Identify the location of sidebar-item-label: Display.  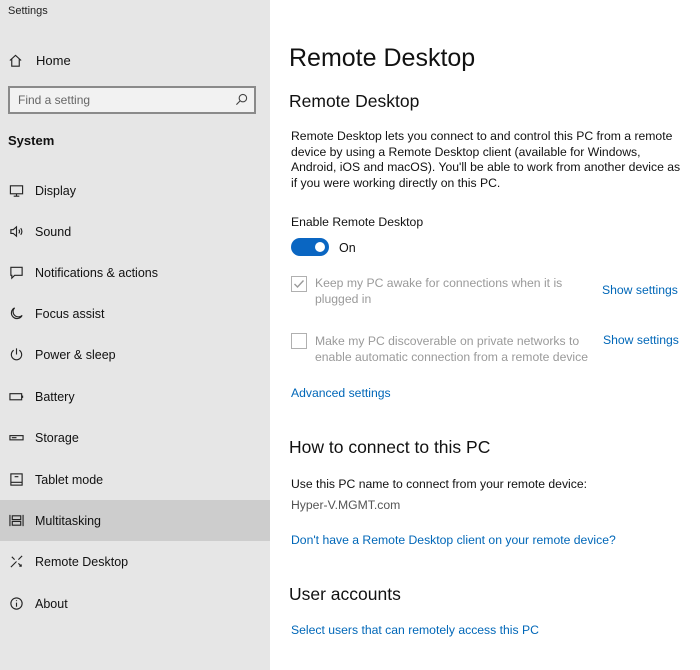
(55, 190).